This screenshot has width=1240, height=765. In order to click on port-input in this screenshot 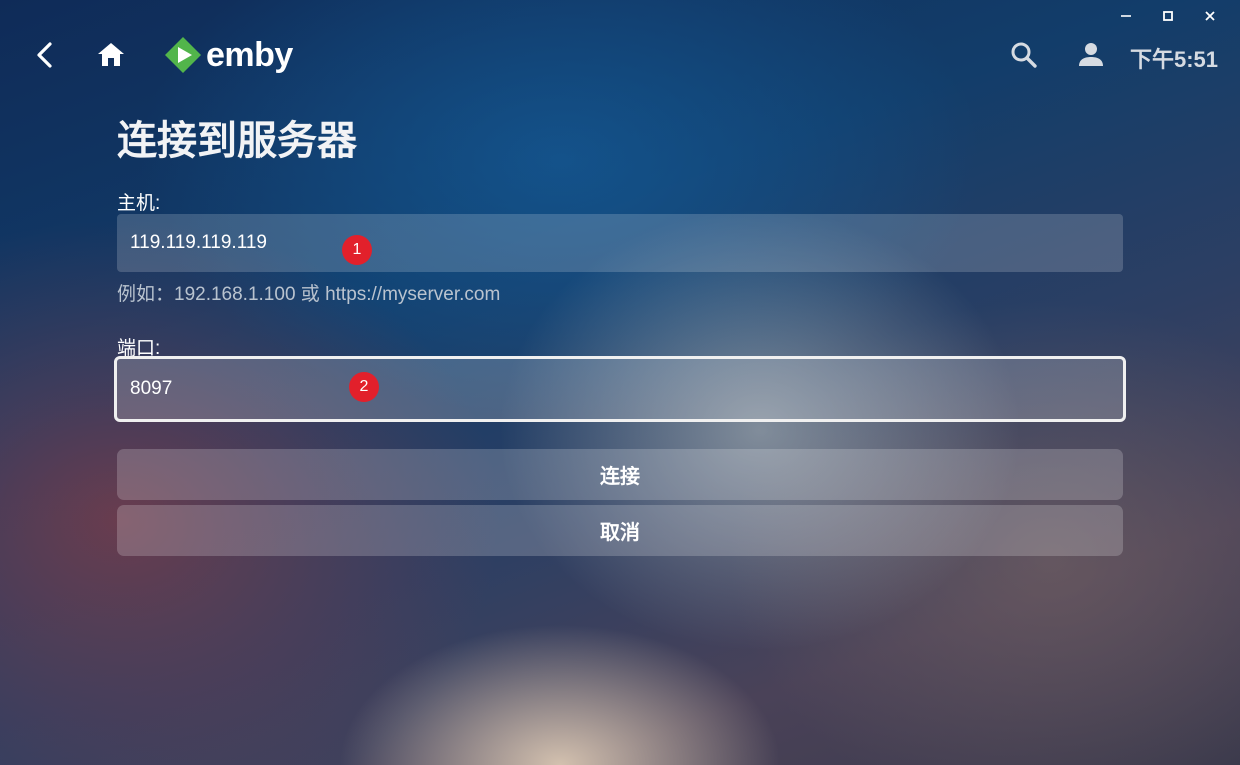, I will do `click(620, 389)`.